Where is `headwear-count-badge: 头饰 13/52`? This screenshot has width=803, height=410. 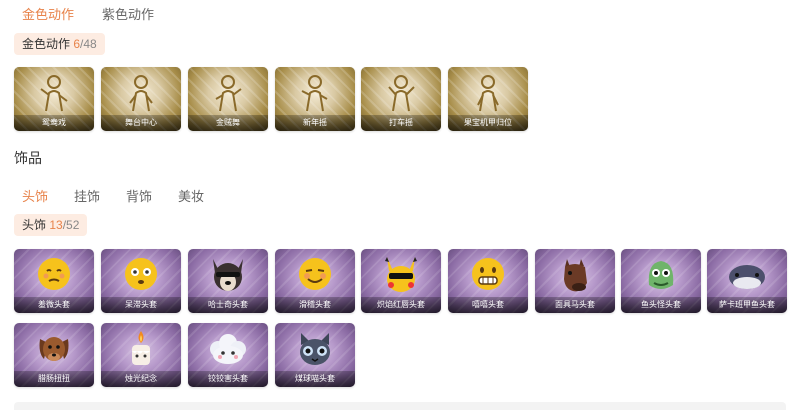
headwear-count-badge: 头饰 13/52 is located at coordinates (51, 225).